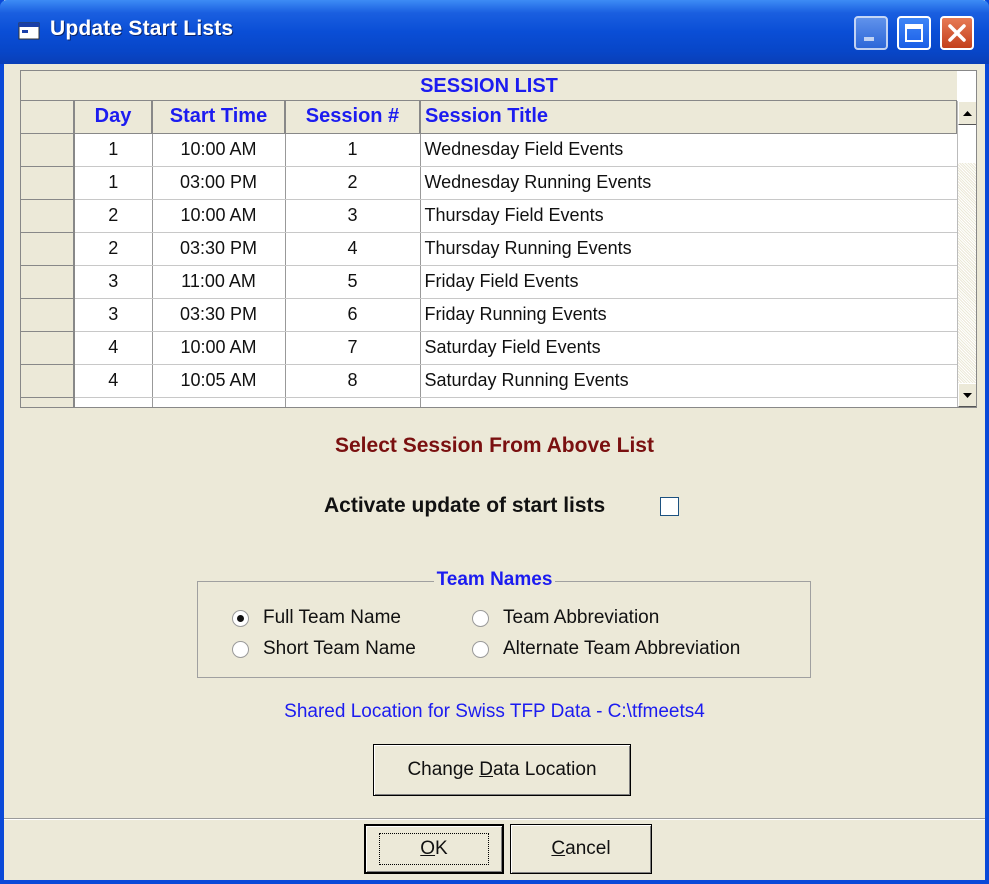 The width and height of the screenshot is (989, 884). What do you see at coordinates (558, 848) in the screenshot?
I see `accelerator-key: C` at bounding box center [558, 848].